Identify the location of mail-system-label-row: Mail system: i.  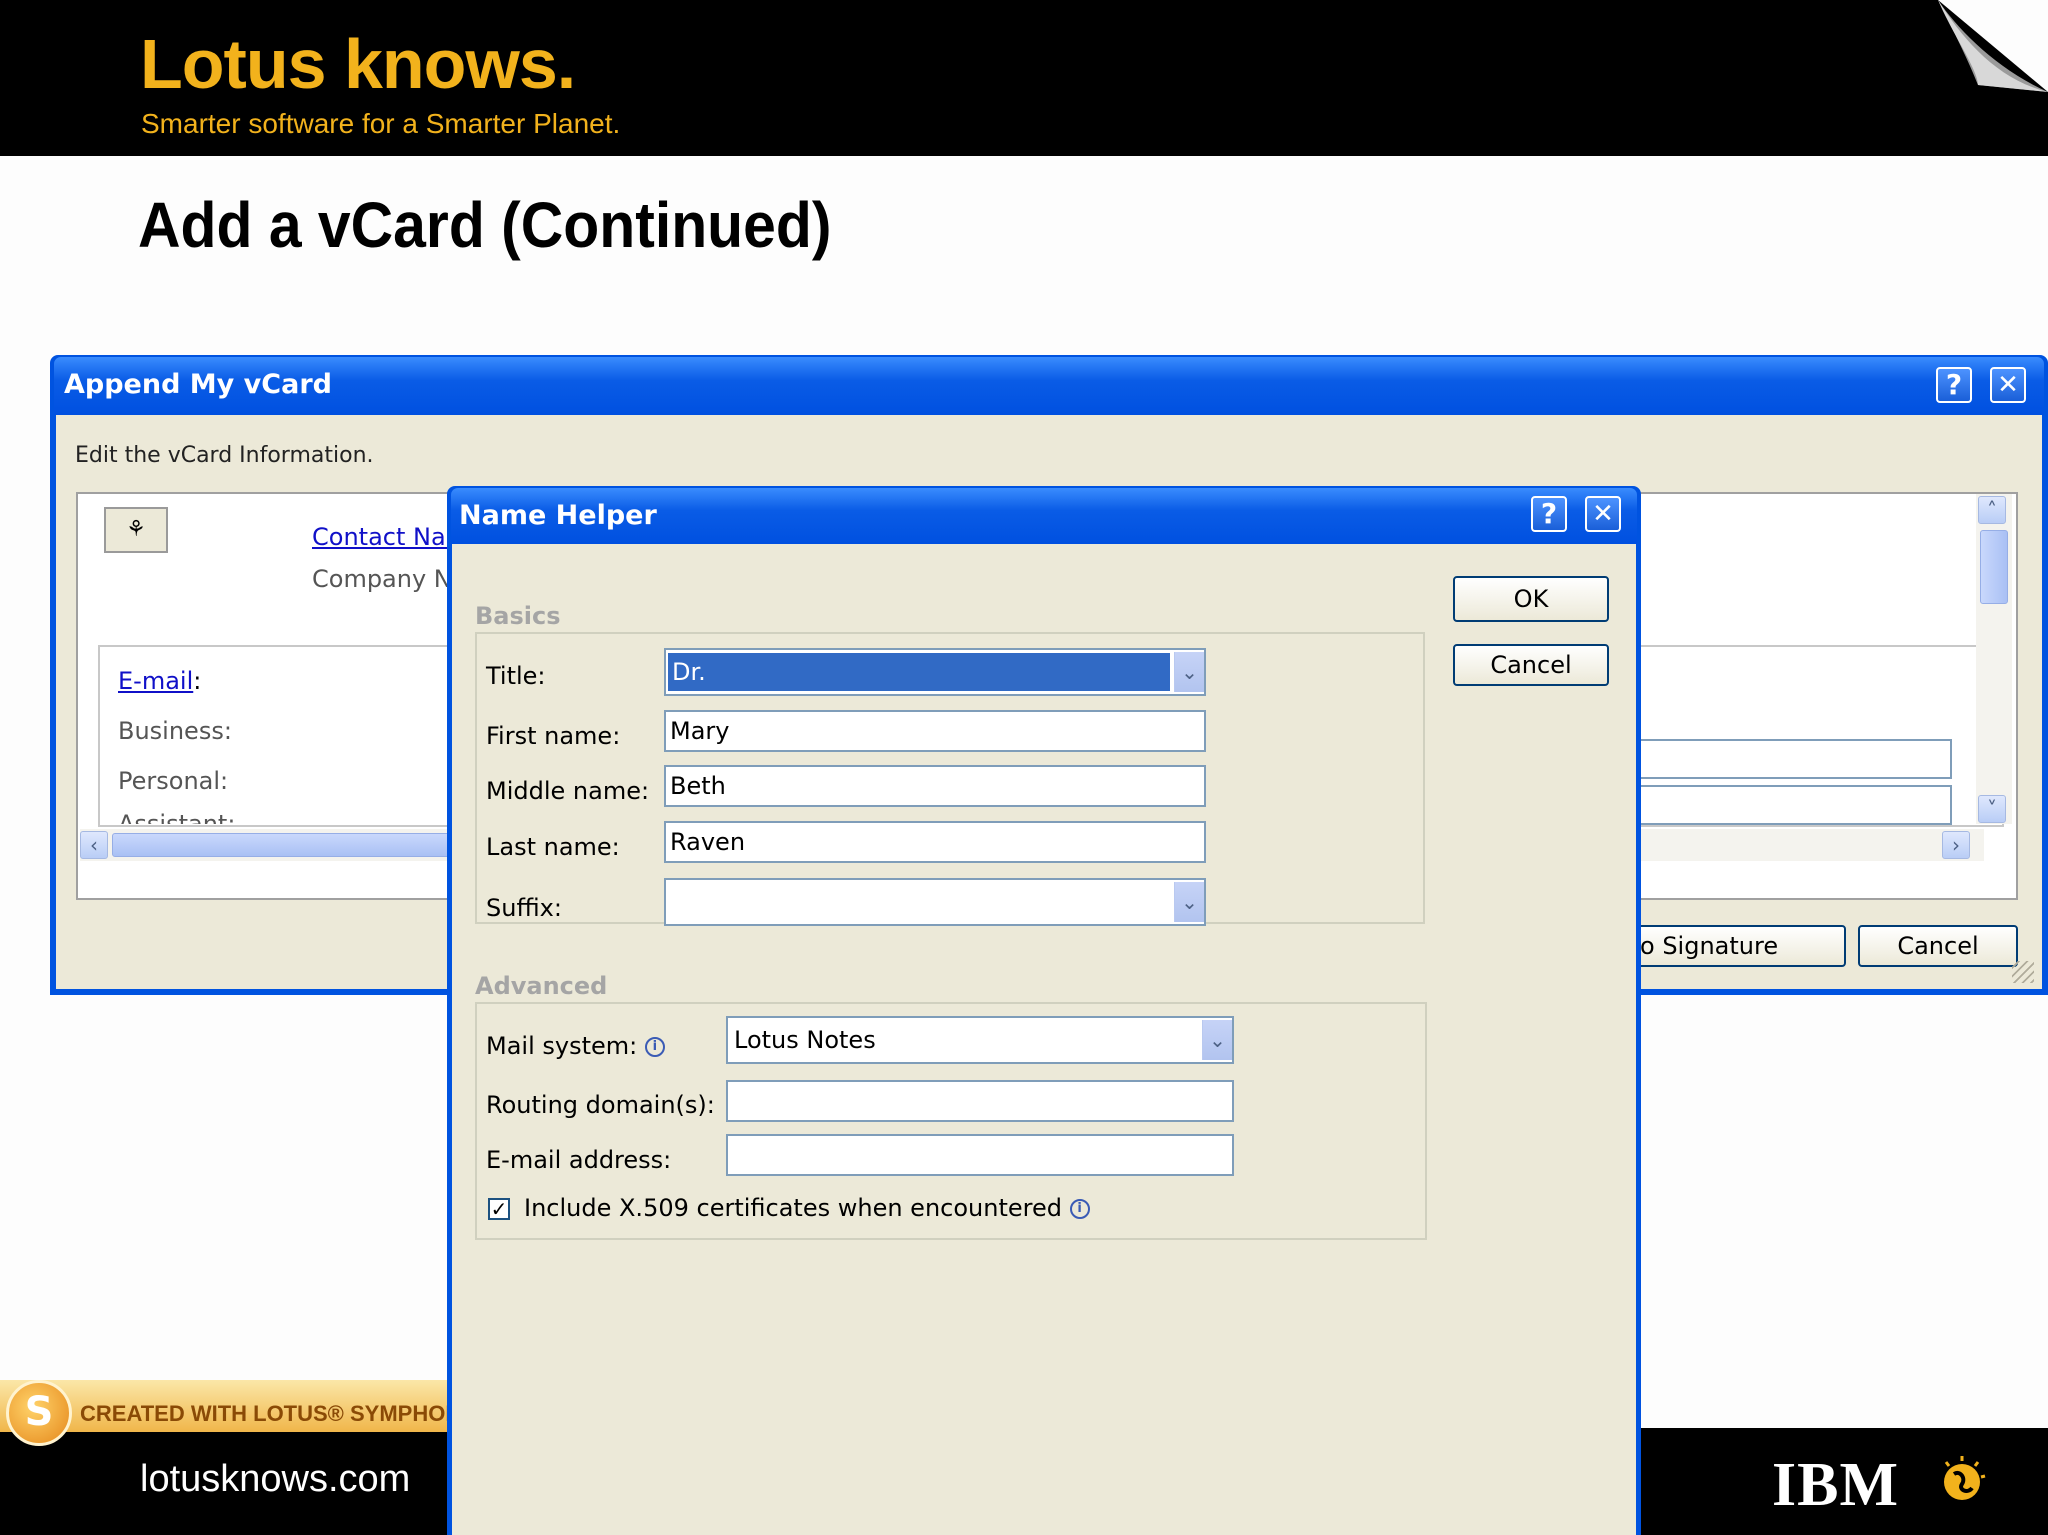
(575, 1046).